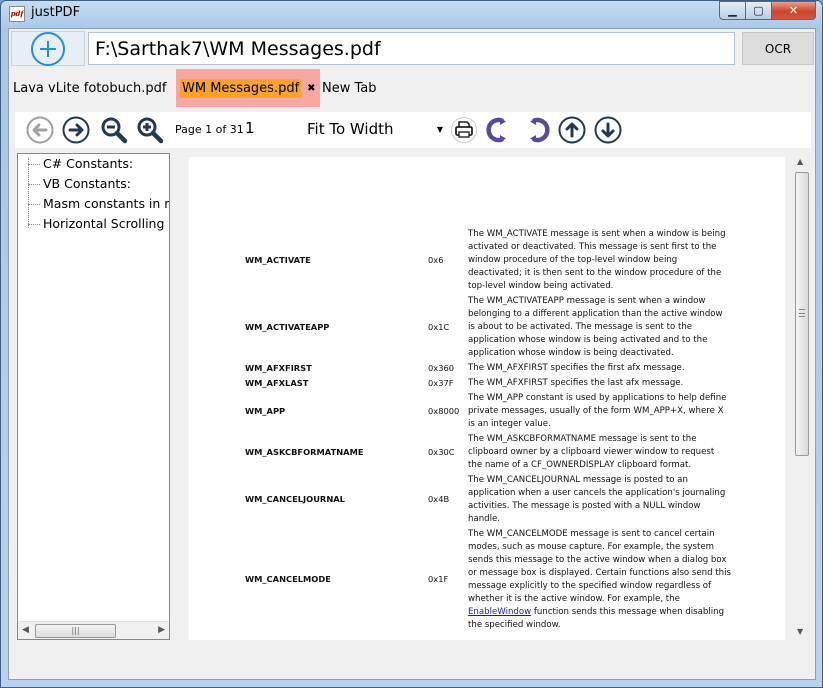 This screenshot has width=823, height=688. I want to click on description-line: the specified window., so click(514, 625).